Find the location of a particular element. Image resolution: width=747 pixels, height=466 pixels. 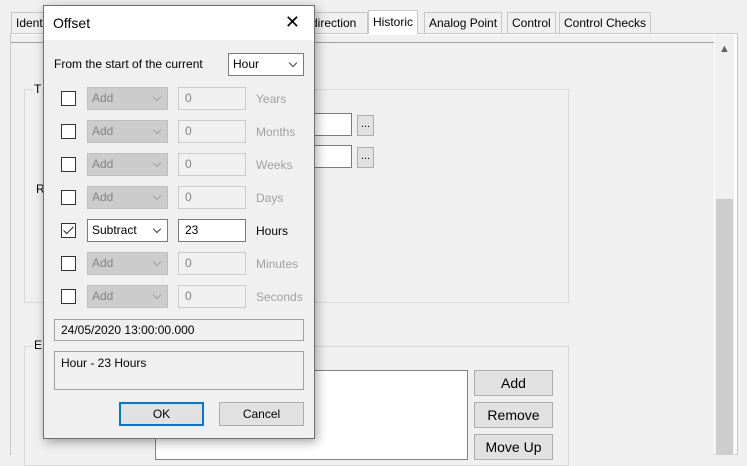

months-checkbox is located at coordinates (68, 131).